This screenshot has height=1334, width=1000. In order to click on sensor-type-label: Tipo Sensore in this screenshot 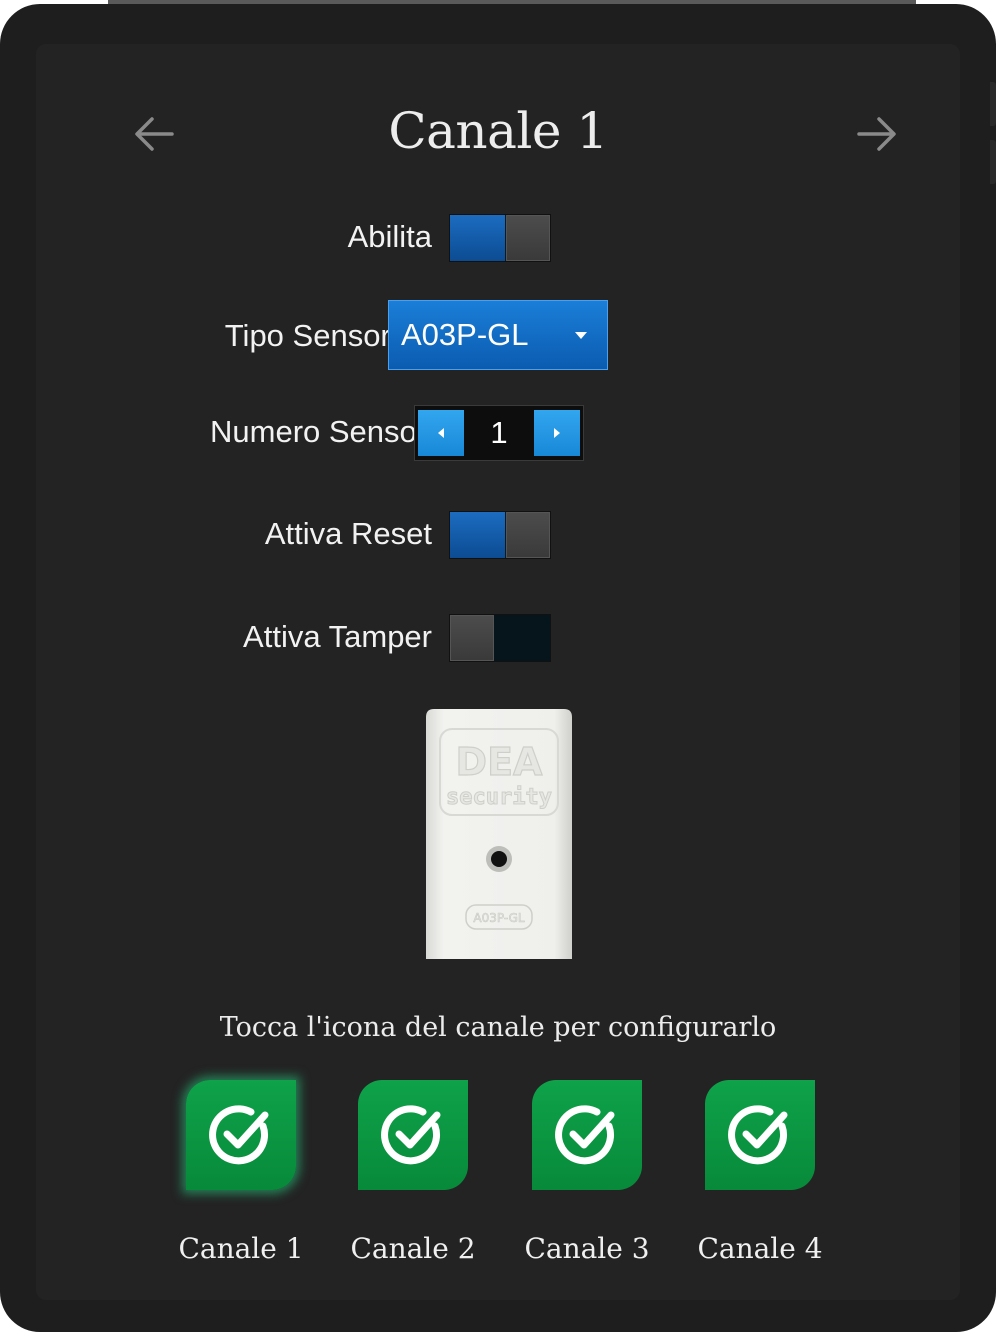, I will do `click(316, 335)`.